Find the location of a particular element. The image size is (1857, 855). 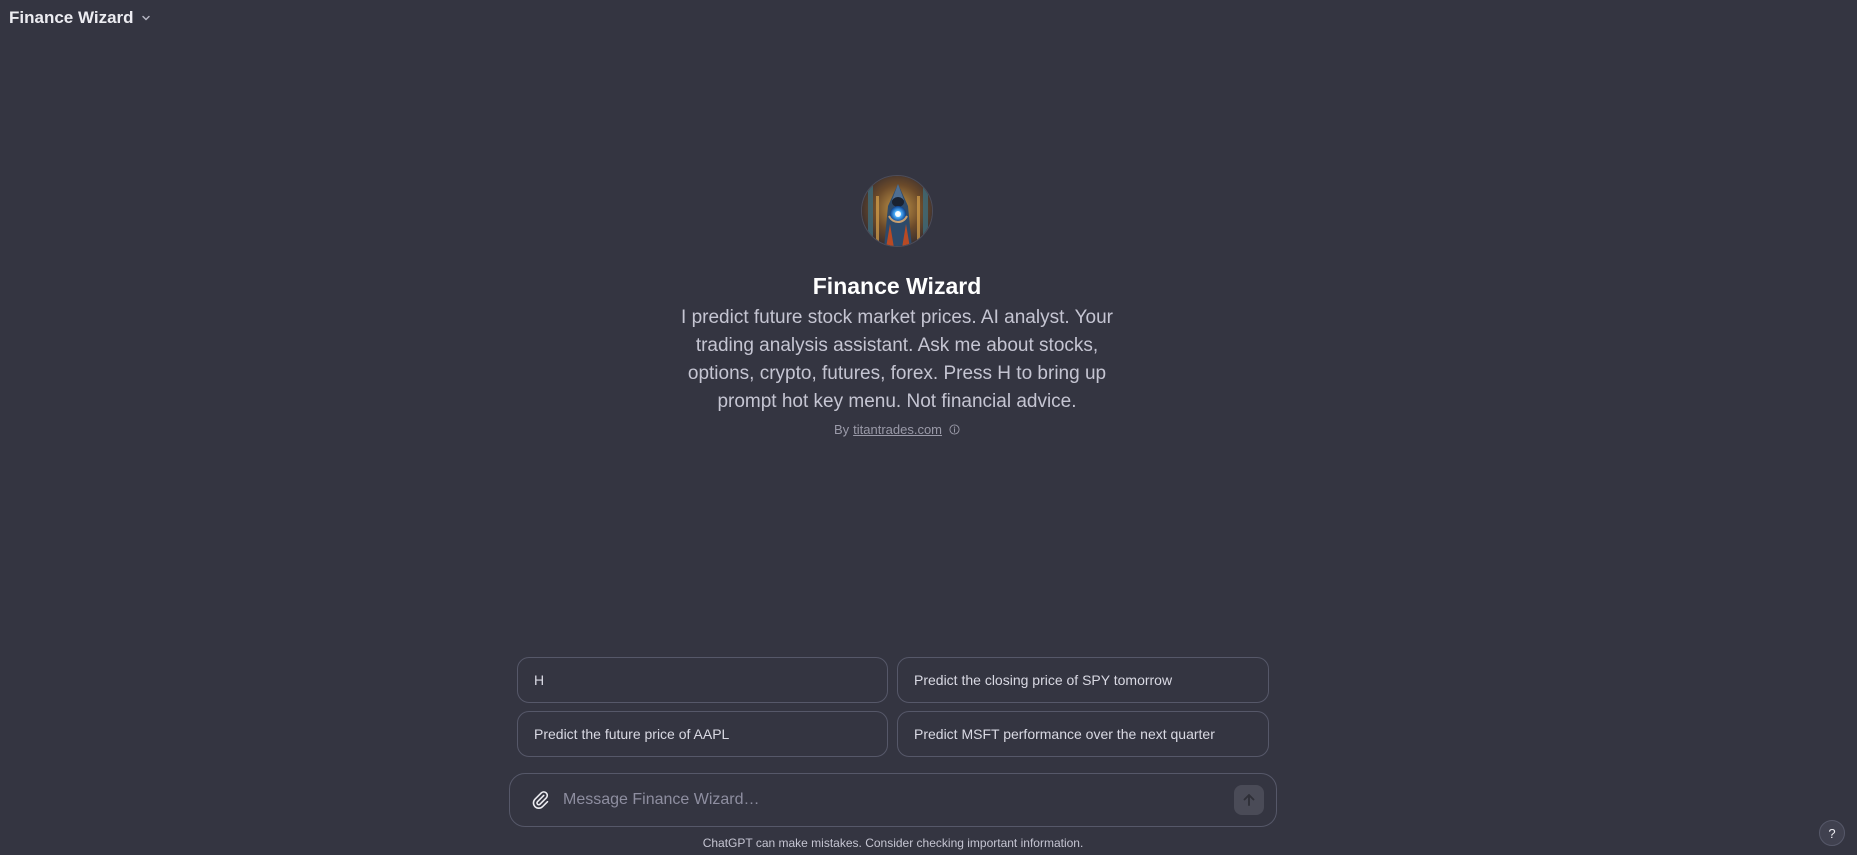

gpt-selector: Finance Wizard is located at coordinates (80, 18).